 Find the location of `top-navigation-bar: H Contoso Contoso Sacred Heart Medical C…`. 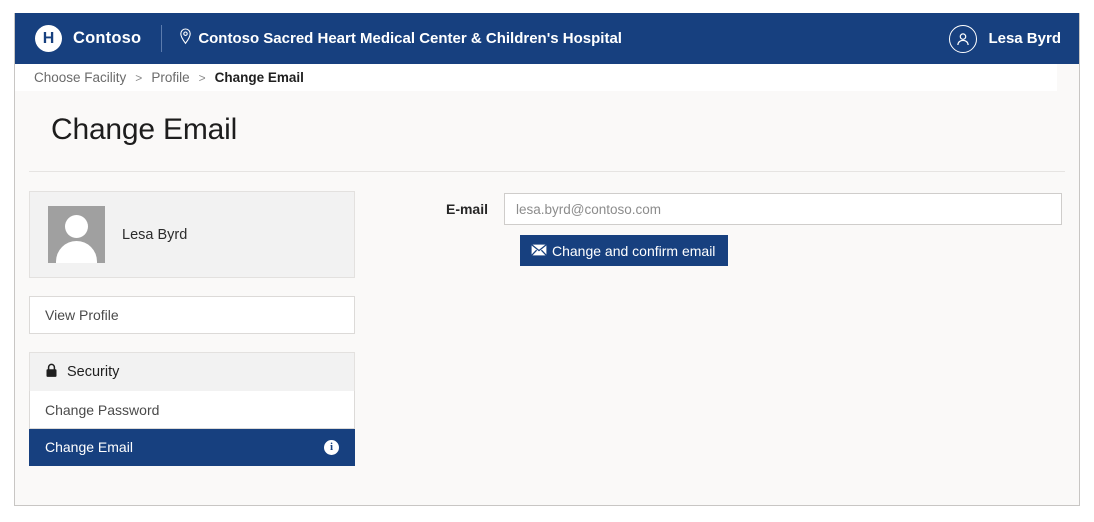

top-navigation-bar: H Contoso Contoso Sacred Heart Medical C… is located at coordinates (547, 38).